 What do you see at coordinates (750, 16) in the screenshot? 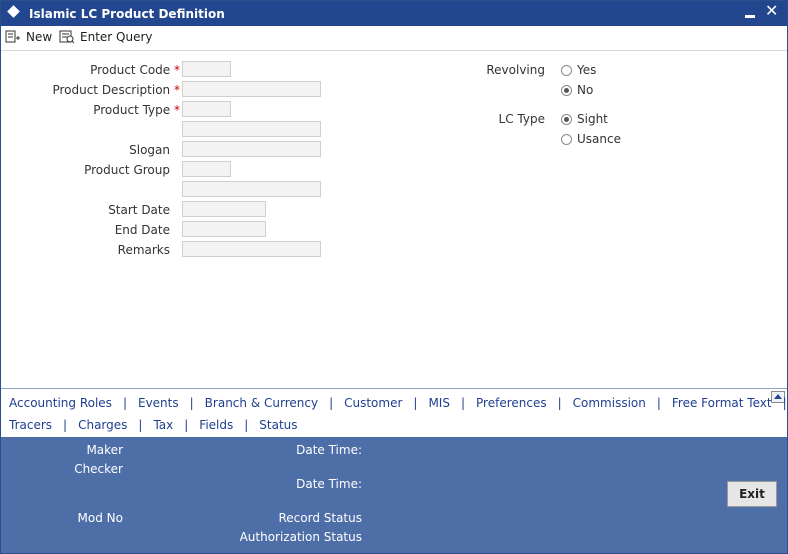
I see `minimize-icon` at bounding box center [750, 16].